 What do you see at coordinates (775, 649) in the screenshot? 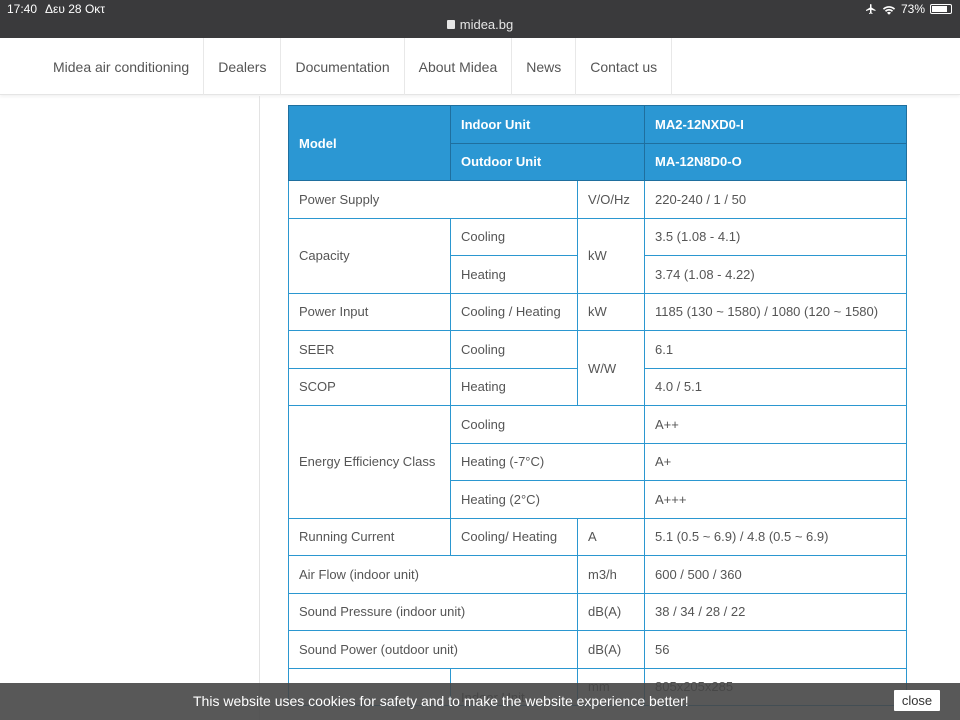
I see `sound-power-value: 56` at bounding box center [775, 649].